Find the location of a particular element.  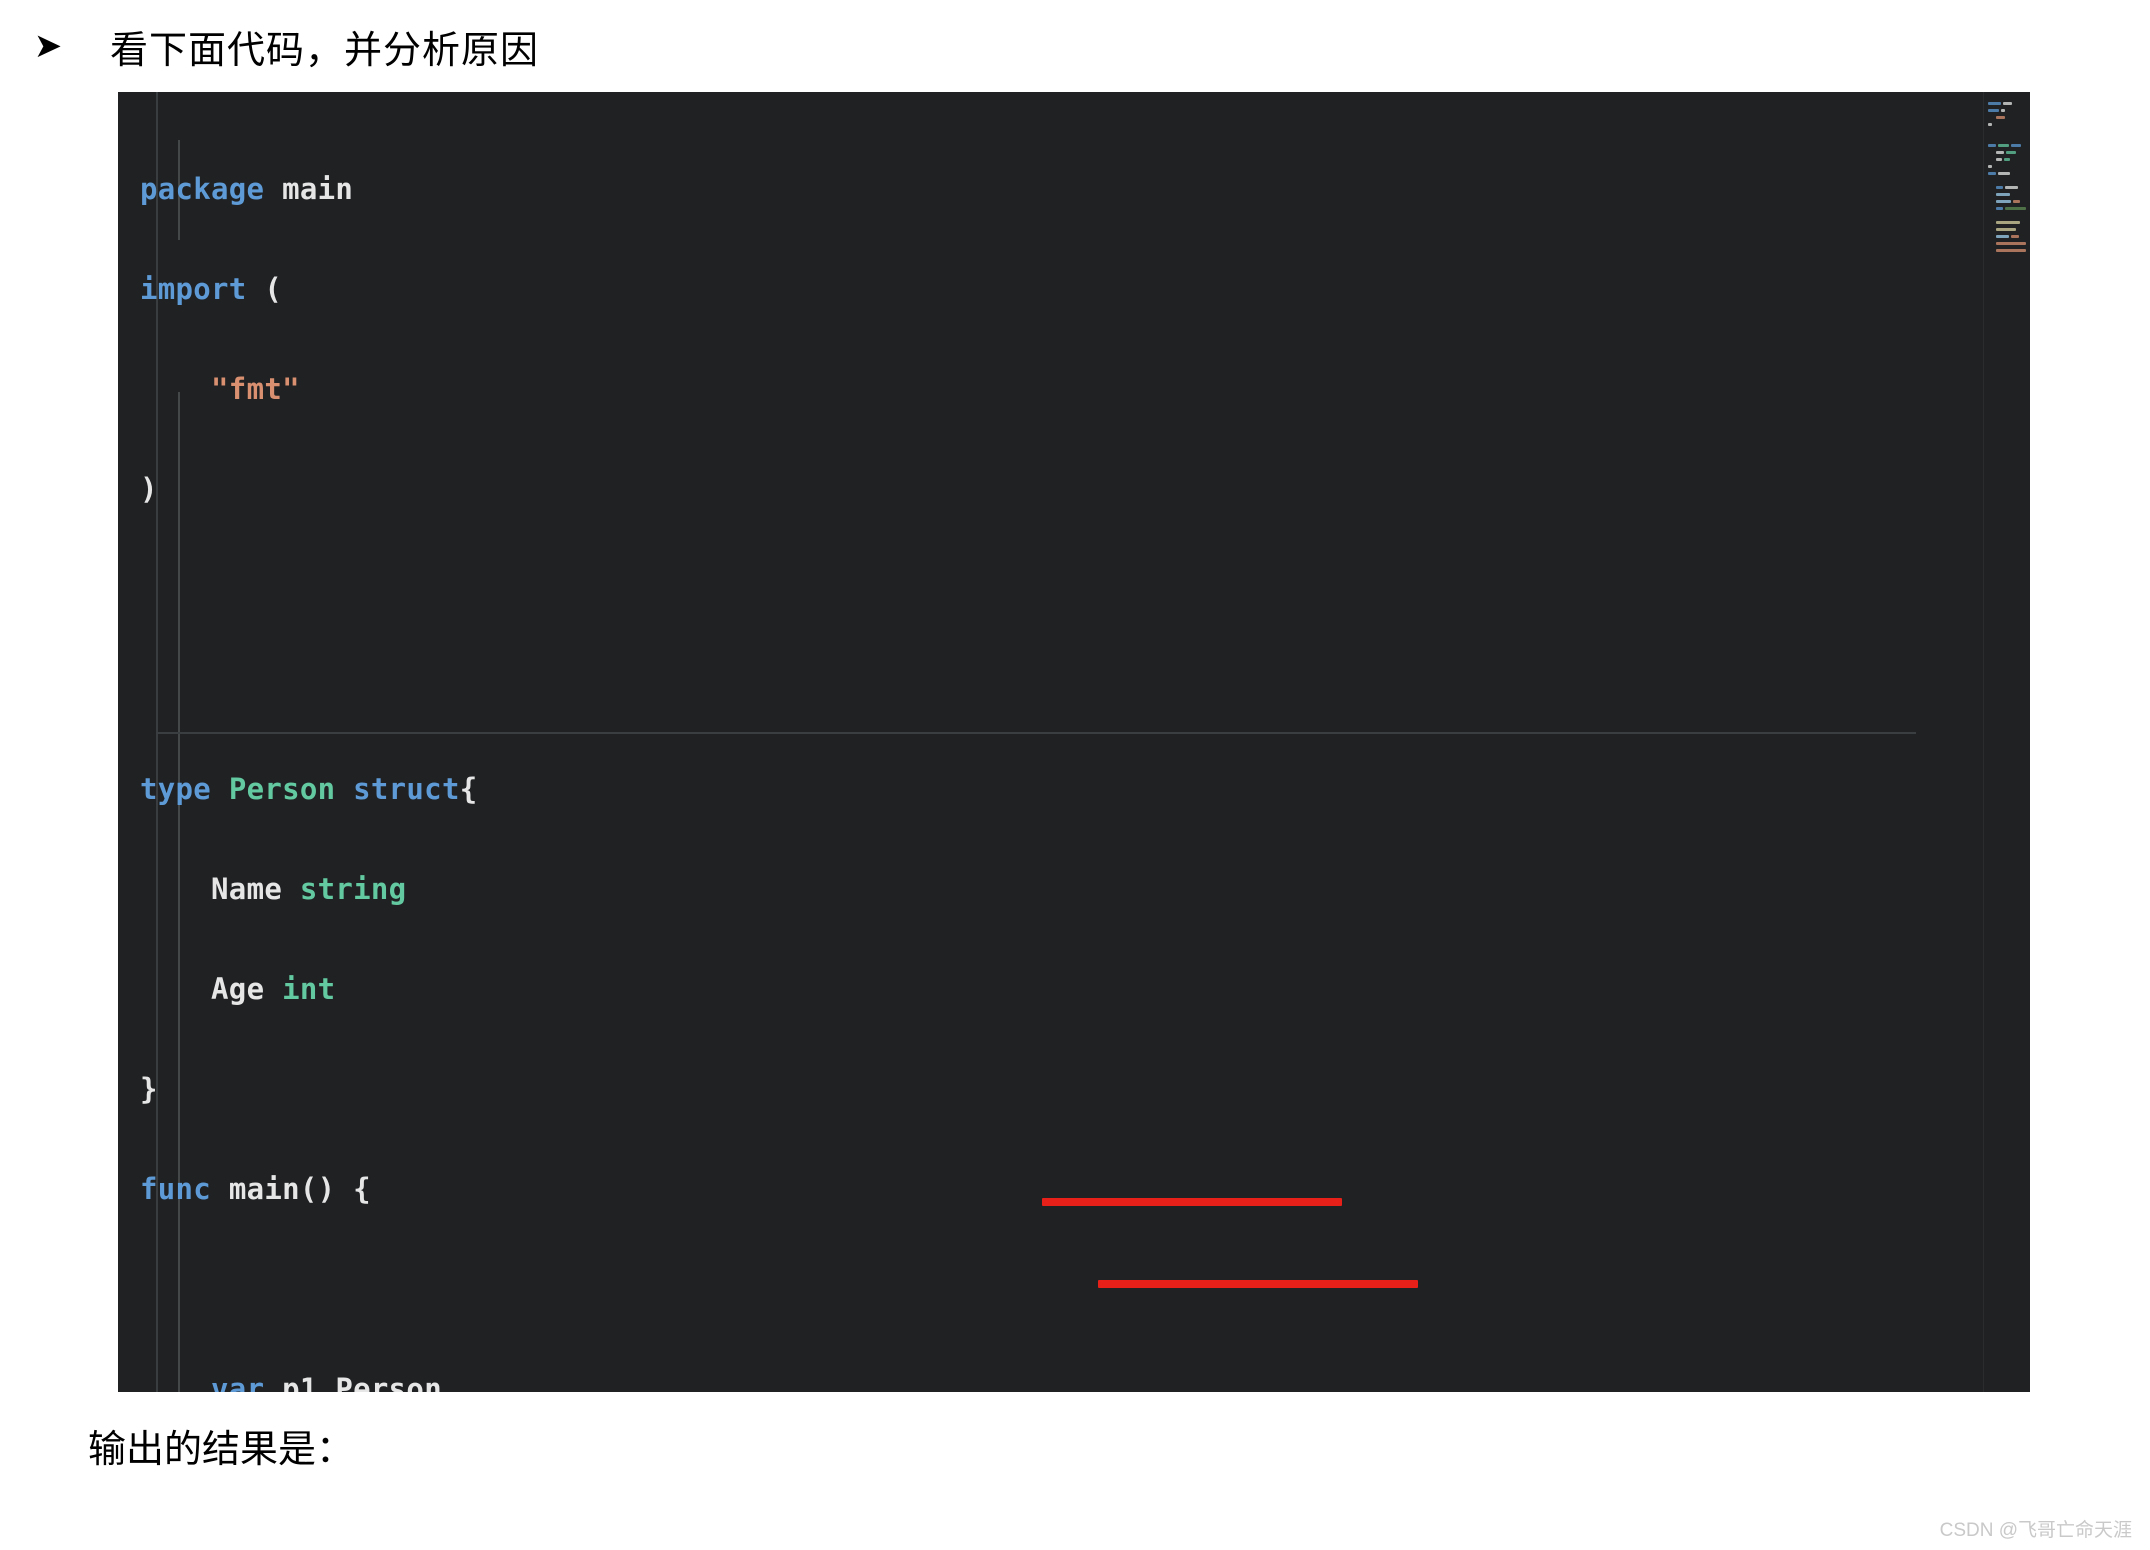

token-identifier: main is located at coordinates (318, 189).